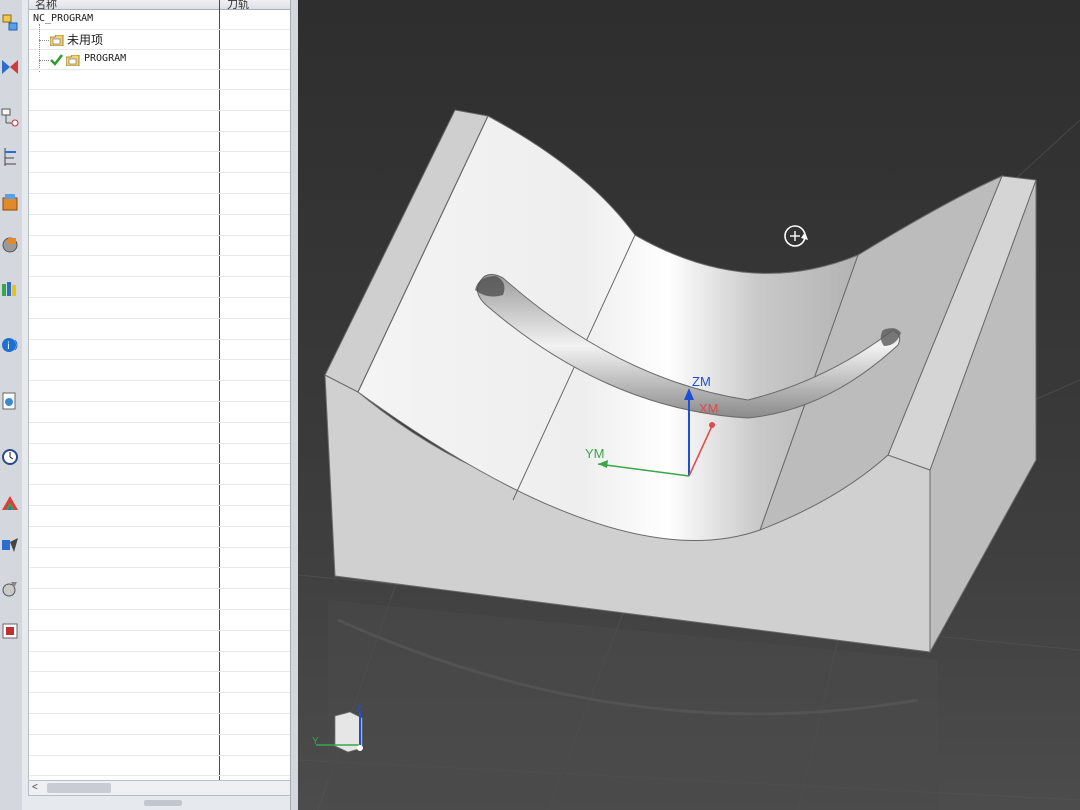  I want to click on wcs-z-label: ZM, so click(701, 381).